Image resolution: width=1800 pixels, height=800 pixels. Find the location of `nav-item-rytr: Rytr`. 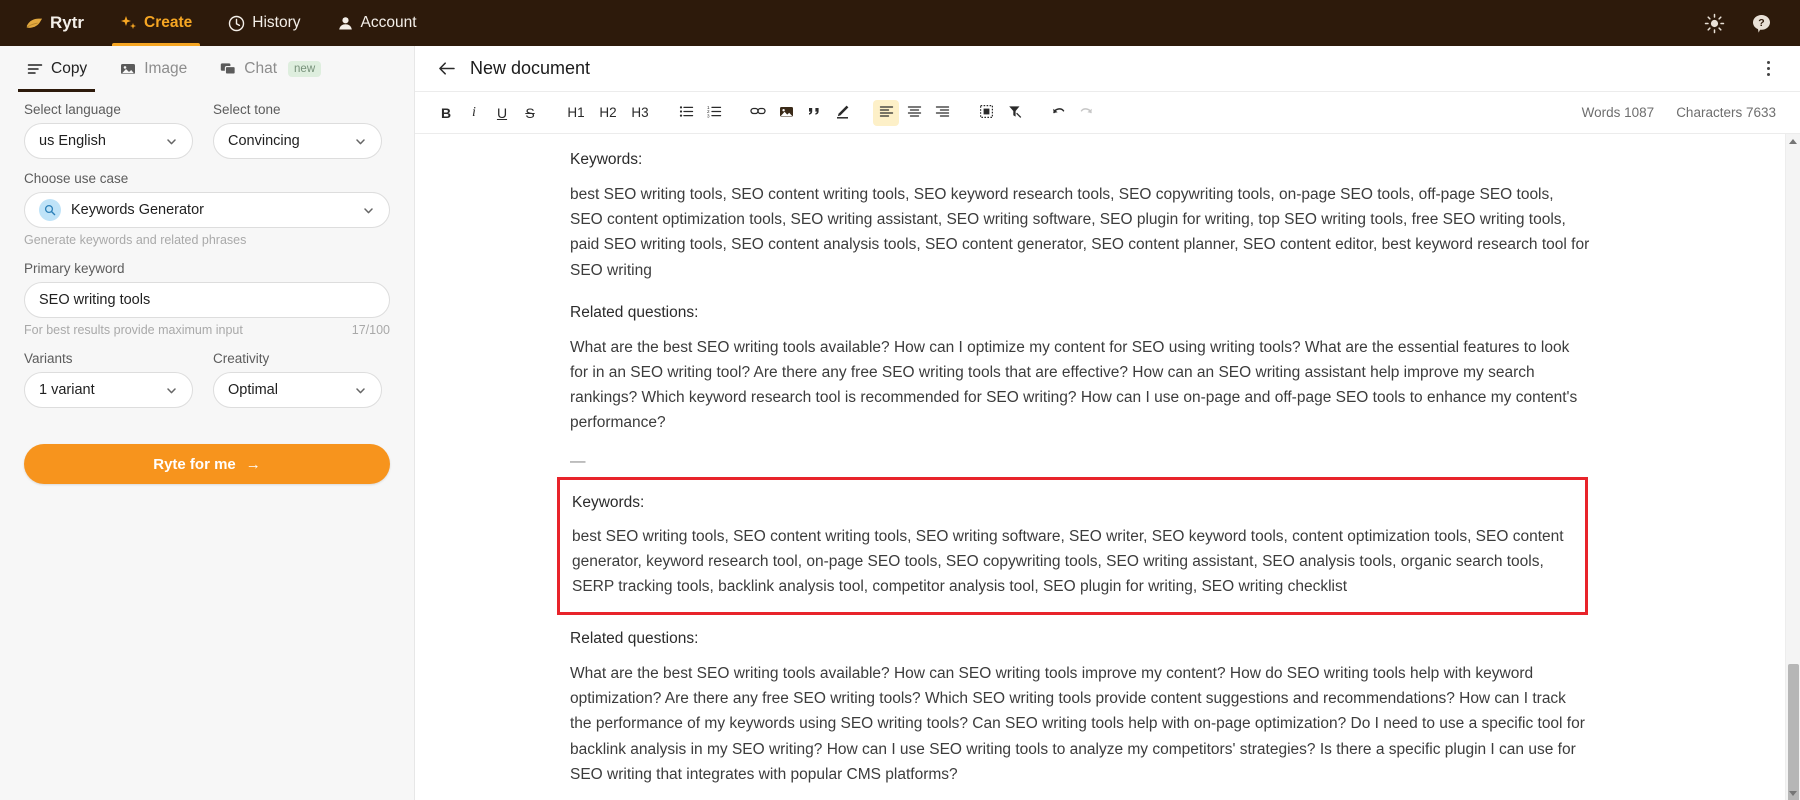

nav-item-rytr: Rytr is located at coordinates (60, 23).